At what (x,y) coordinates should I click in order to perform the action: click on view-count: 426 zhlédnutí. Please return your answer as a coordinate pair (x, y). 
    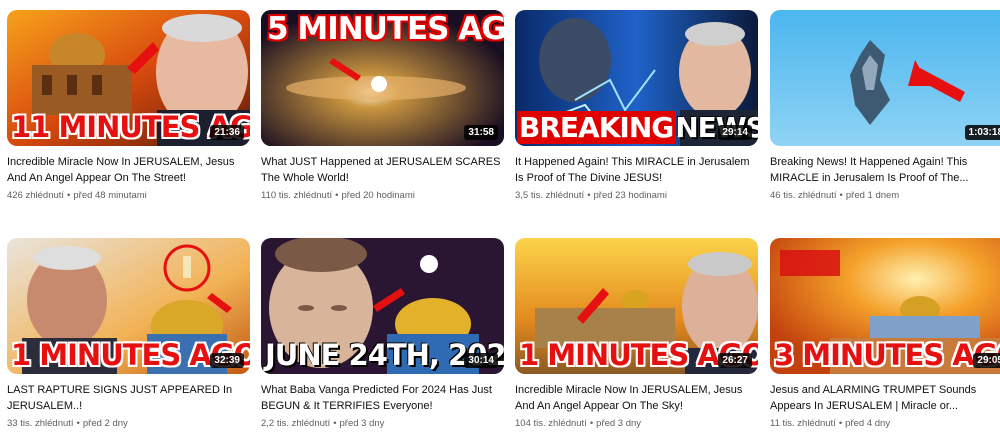
    Looking at the image, I should click on (36, 195).